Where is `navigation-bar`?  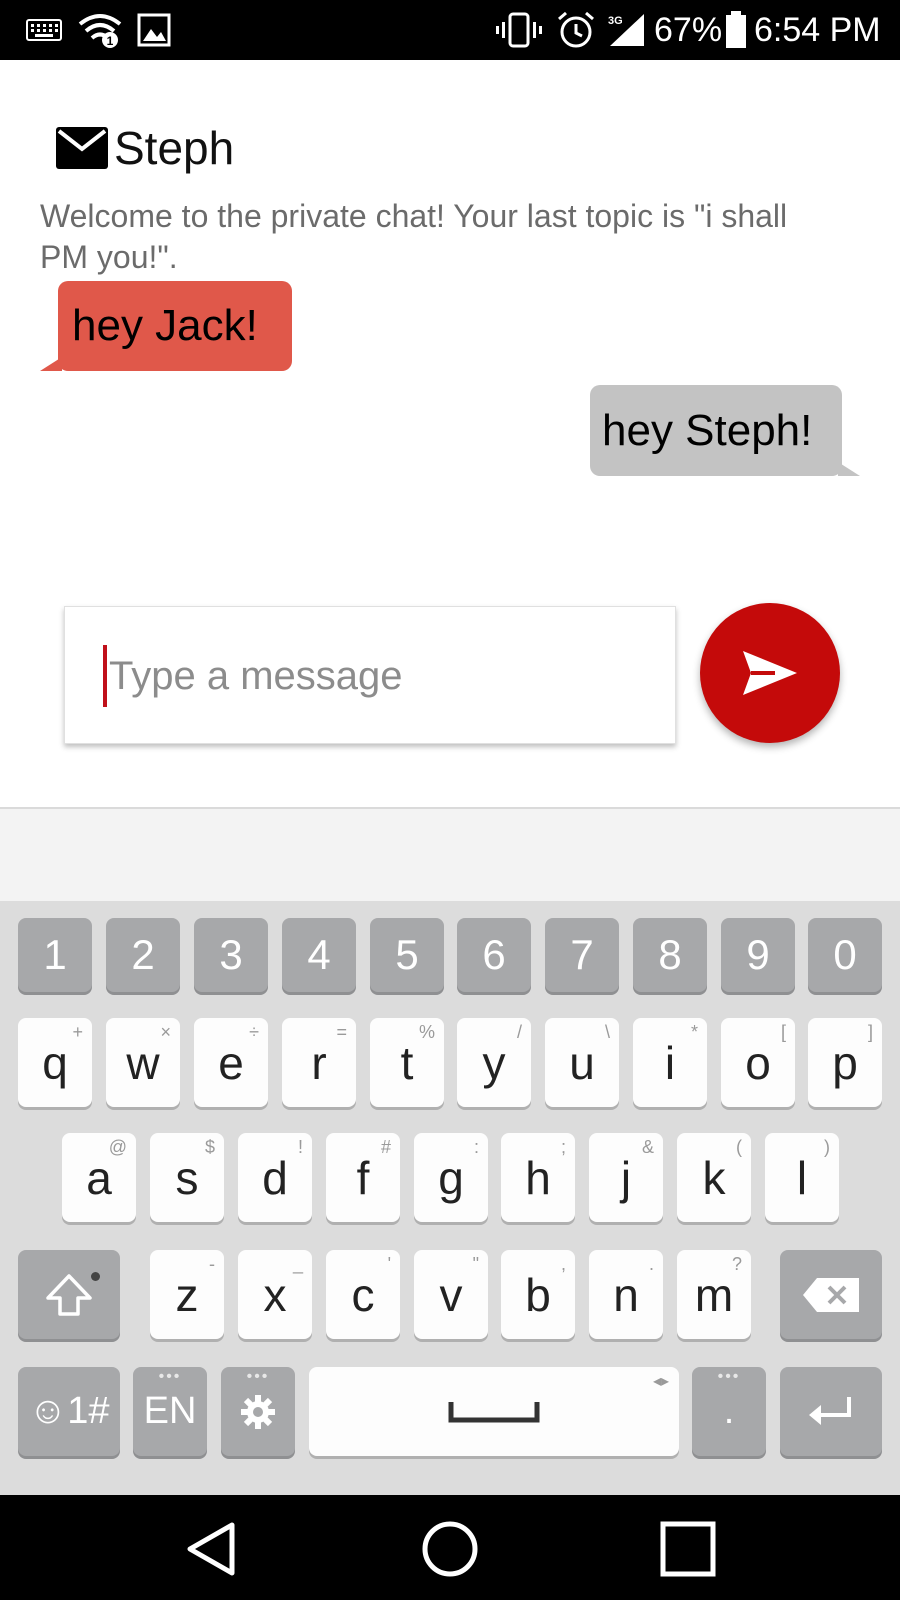
navigation-bar is located at coordinates (450, 1547).